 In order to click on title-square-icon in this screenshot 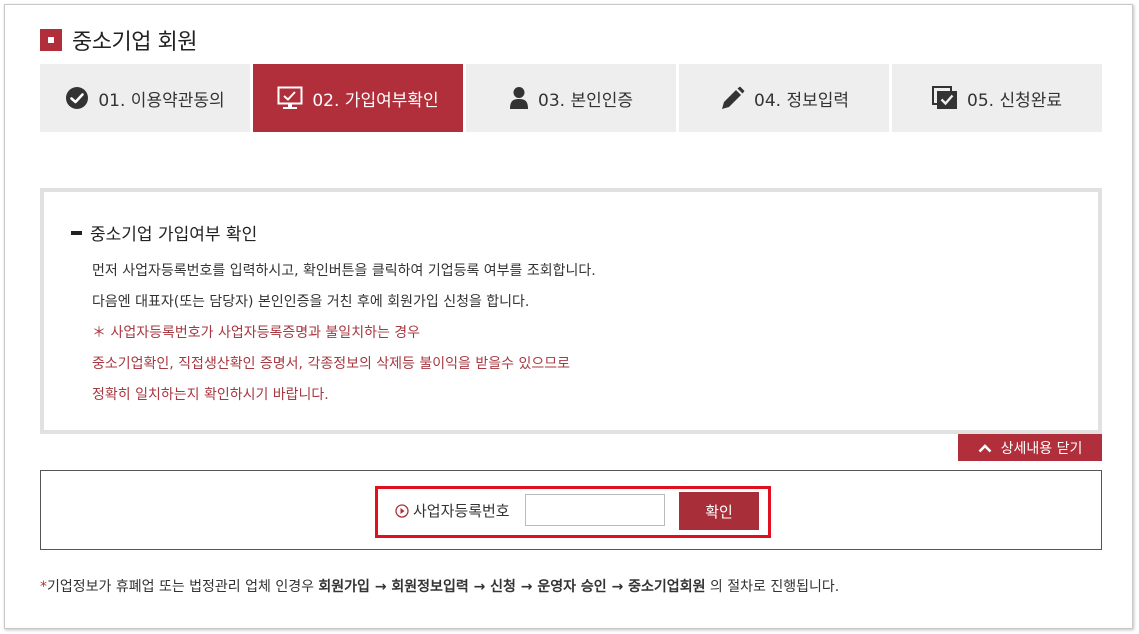, I will do `click(51, 40)`.